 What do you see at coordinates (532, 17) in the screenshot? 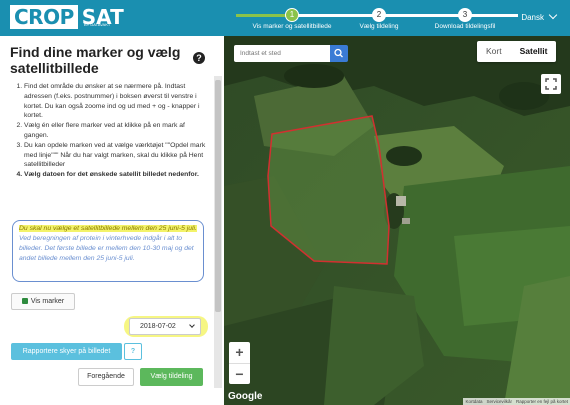
I see `language-selector: Dansk` at bounding box center [532, 17].